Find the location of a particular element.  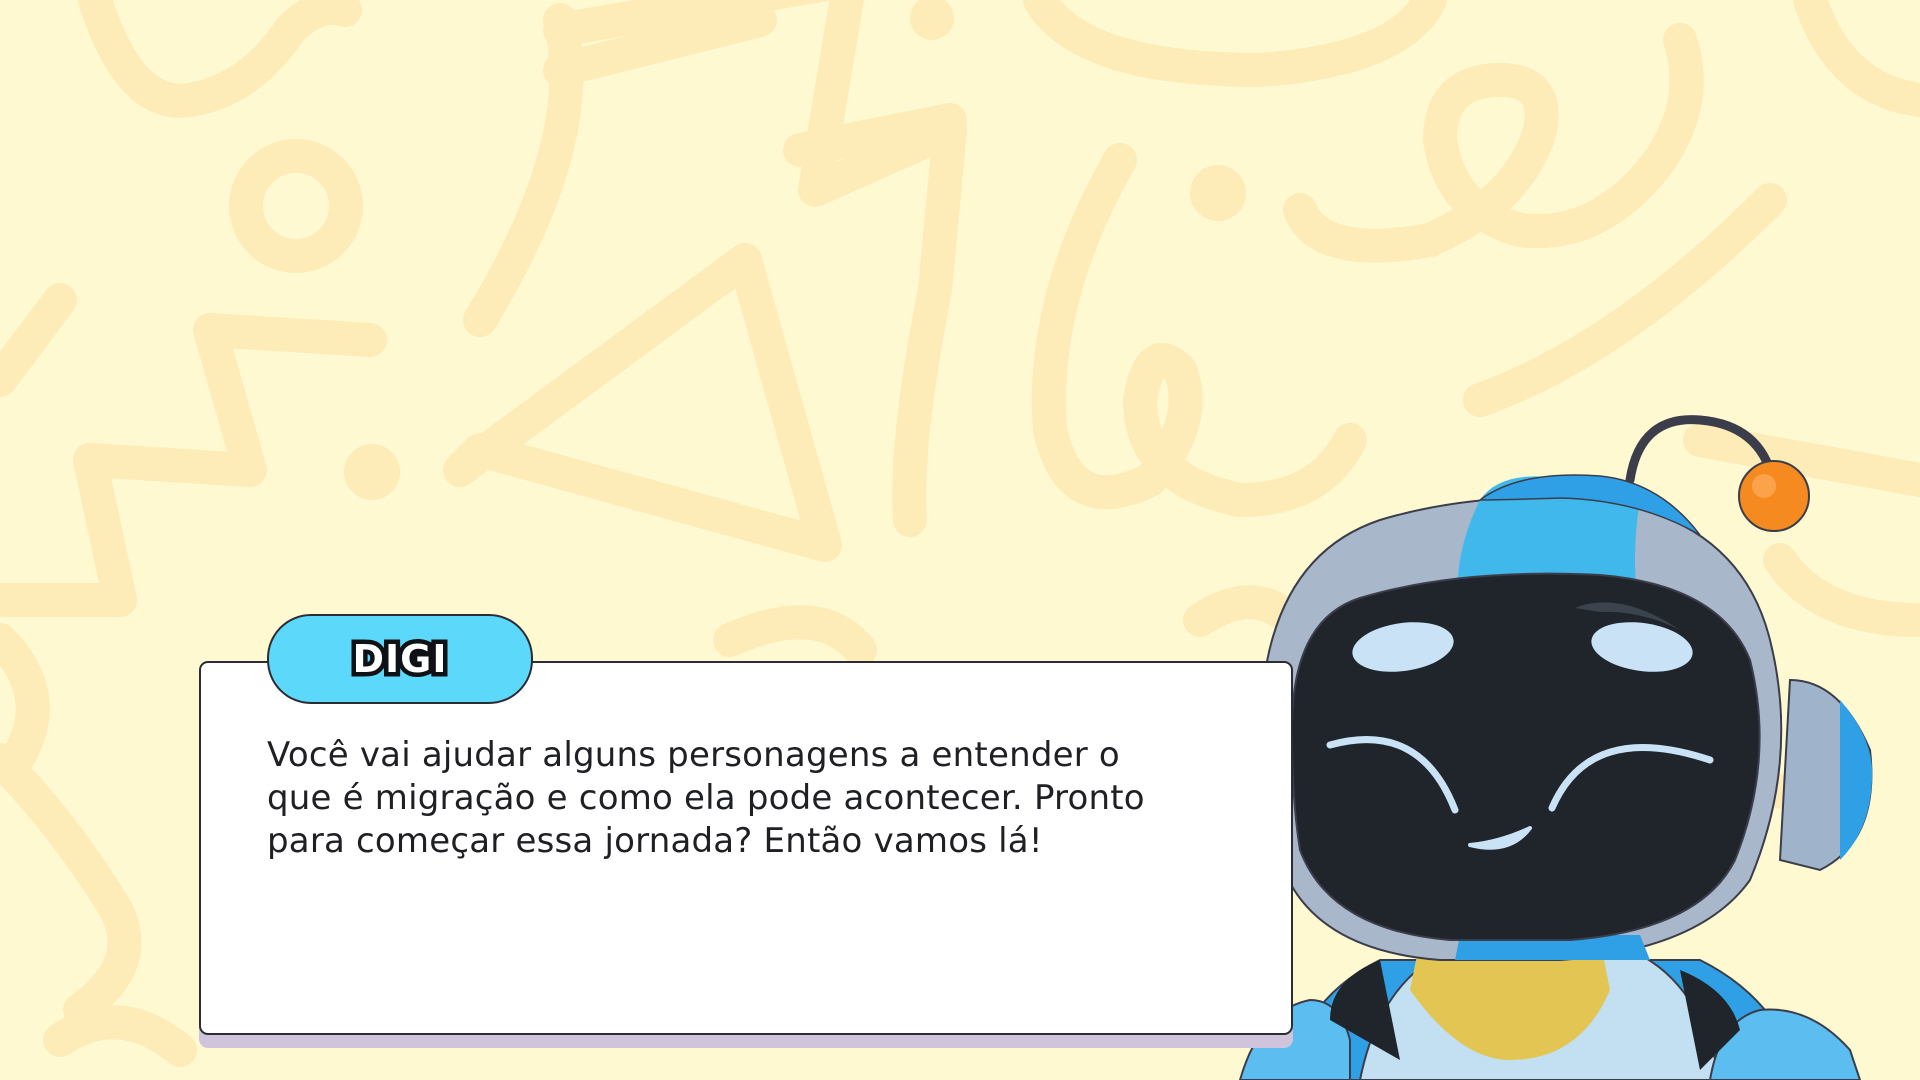

speaker-name: DIGI is located at coordinates (399, 659).